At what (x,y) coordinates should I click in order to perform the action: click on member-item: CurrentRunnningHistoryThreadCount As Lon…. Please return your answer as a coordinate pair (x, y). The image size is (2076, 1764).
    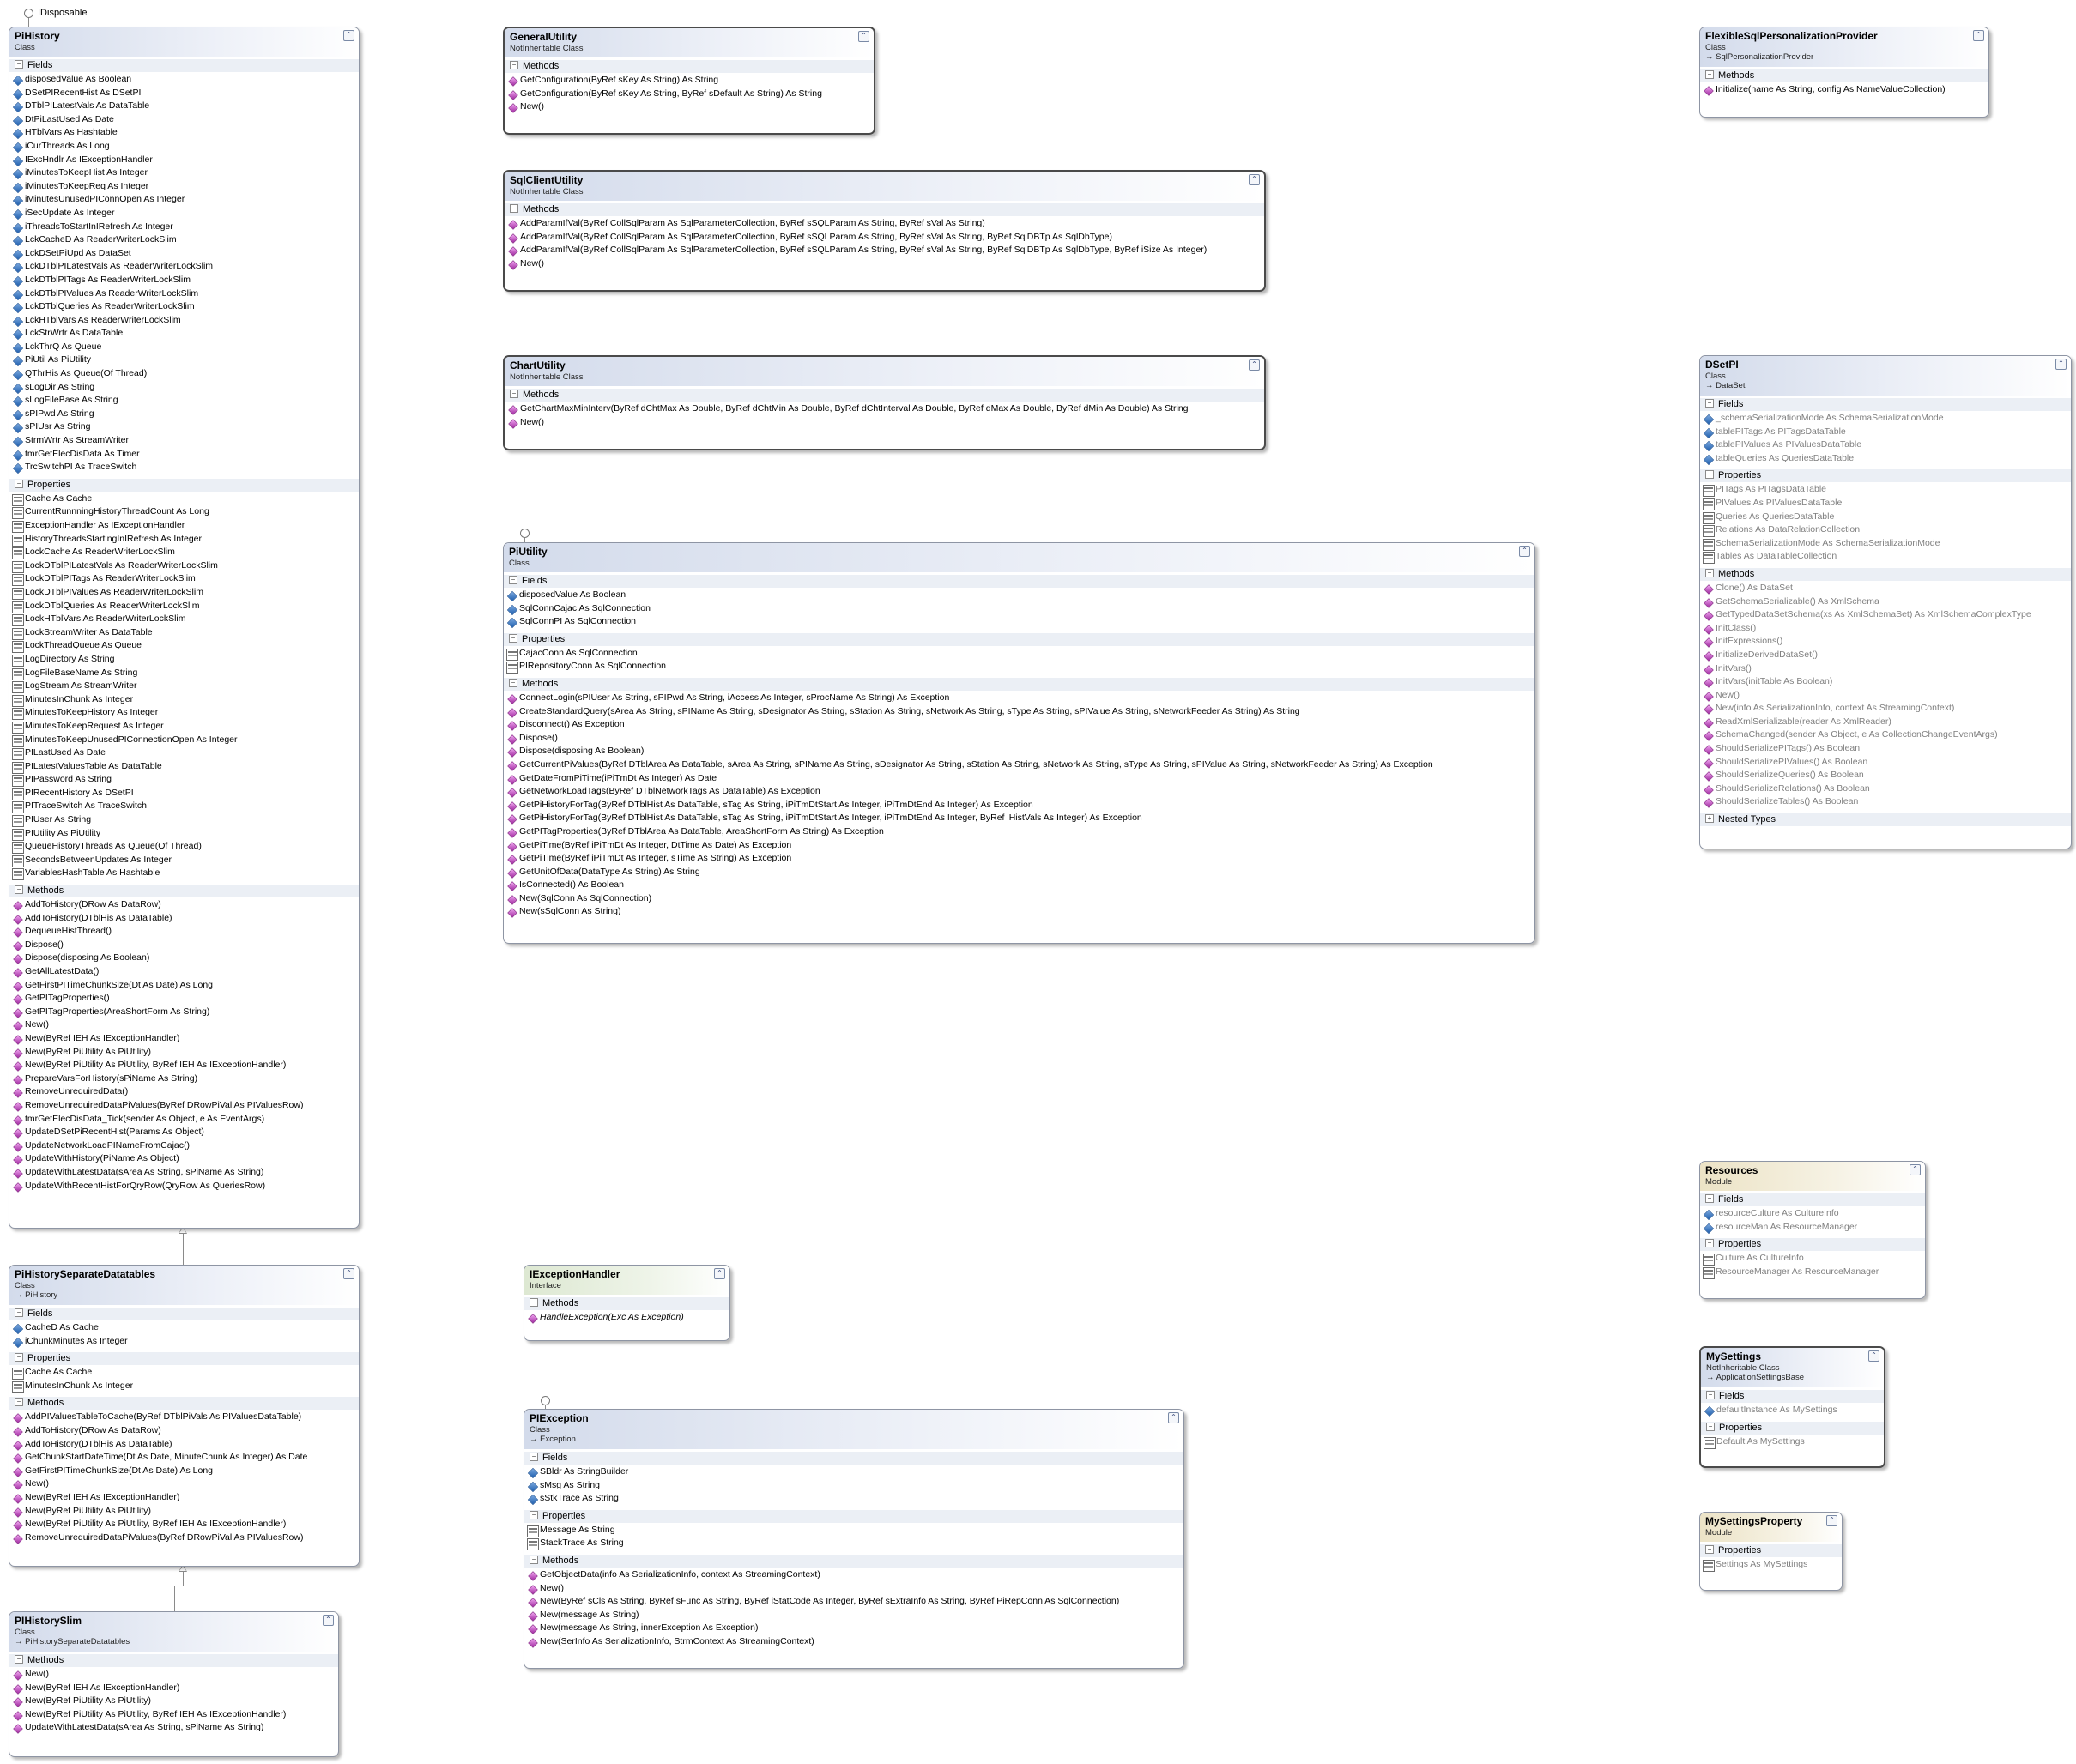
    Looking at the image, I should click on (184, 512).